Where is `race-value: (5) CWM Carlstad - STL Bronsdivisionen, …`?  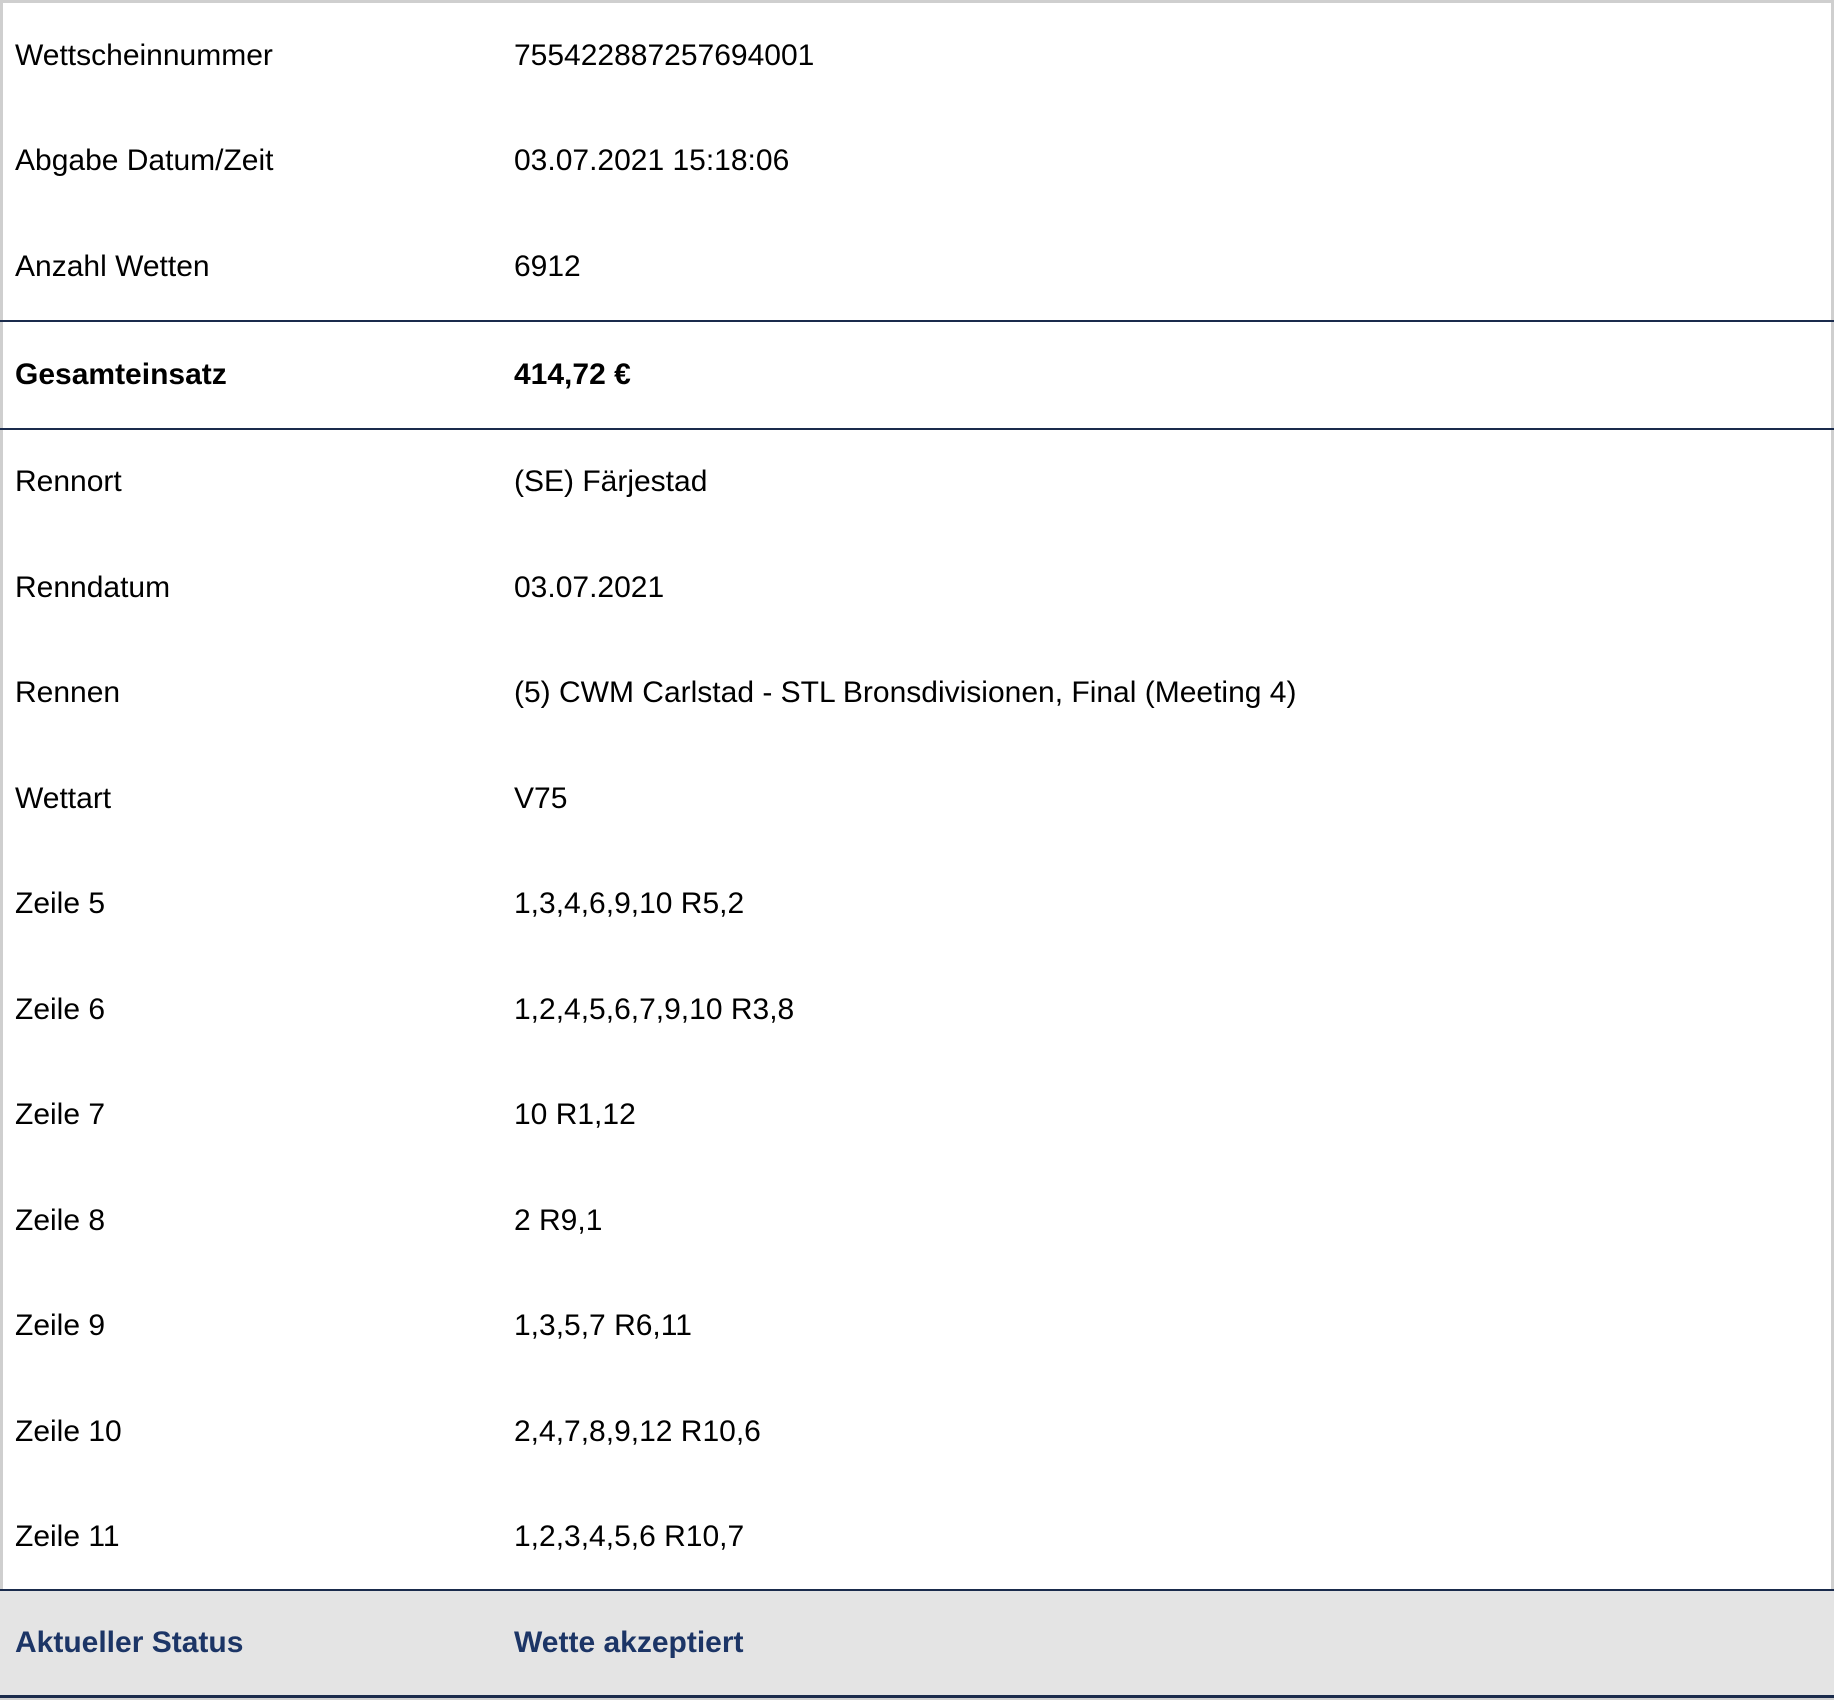 race-value: (5) CWM Carlstad - STL Bronsdivisionen, … is located at coordinates (905, 693).